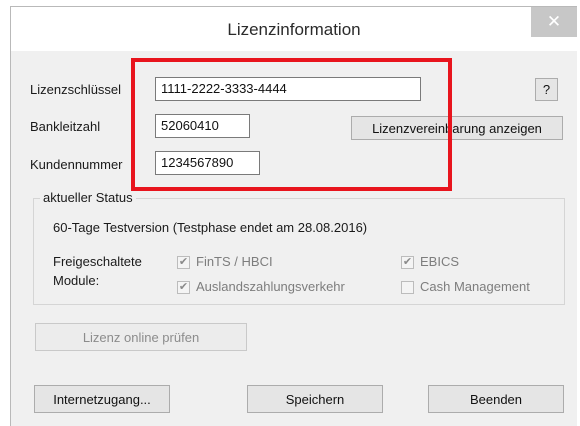 Image resolution: width=580 pixels, height=426 pixels. What do you see at coordinates (288, 89) in the screenshot?
I see `license-key-field: 1111-2222-3333-4444` at bounding box center [288, 89].